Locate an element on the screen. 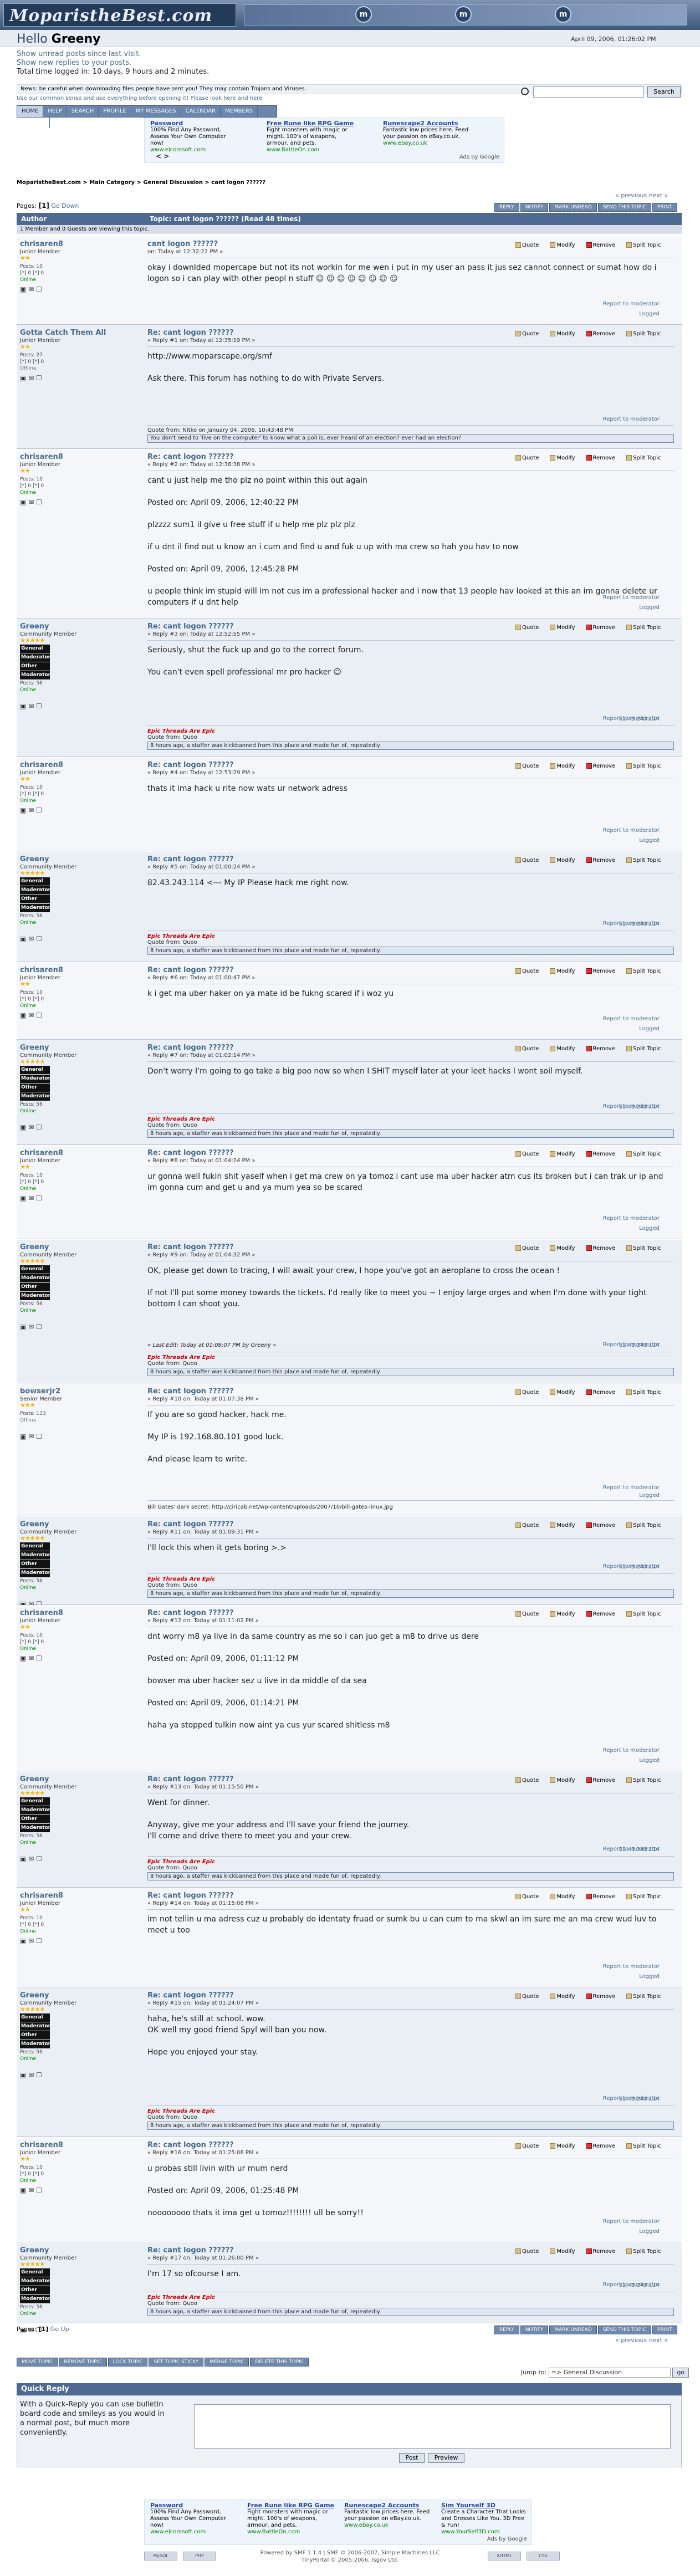 This screenshot has height=2576, width=700. quick-reply-header: Quick Reply is located at coordinates (349, 2389).